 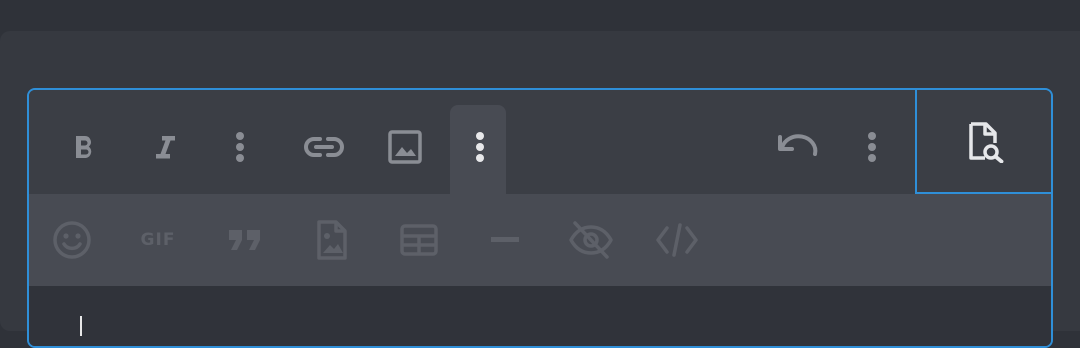 I want to click on more-options-button, so click(x=872, y=147).